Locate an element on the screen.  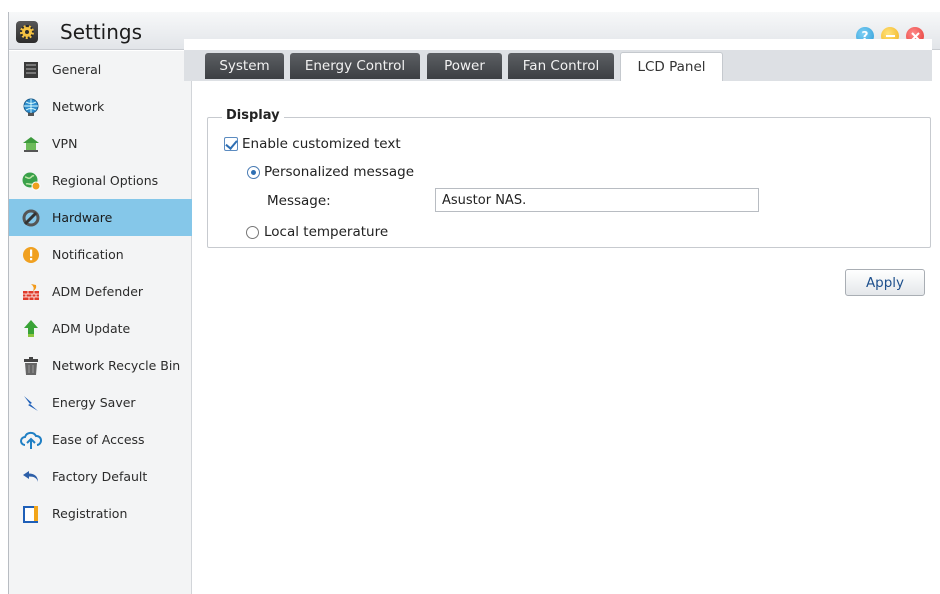
undo-icon is located at coordinates (31, 477).